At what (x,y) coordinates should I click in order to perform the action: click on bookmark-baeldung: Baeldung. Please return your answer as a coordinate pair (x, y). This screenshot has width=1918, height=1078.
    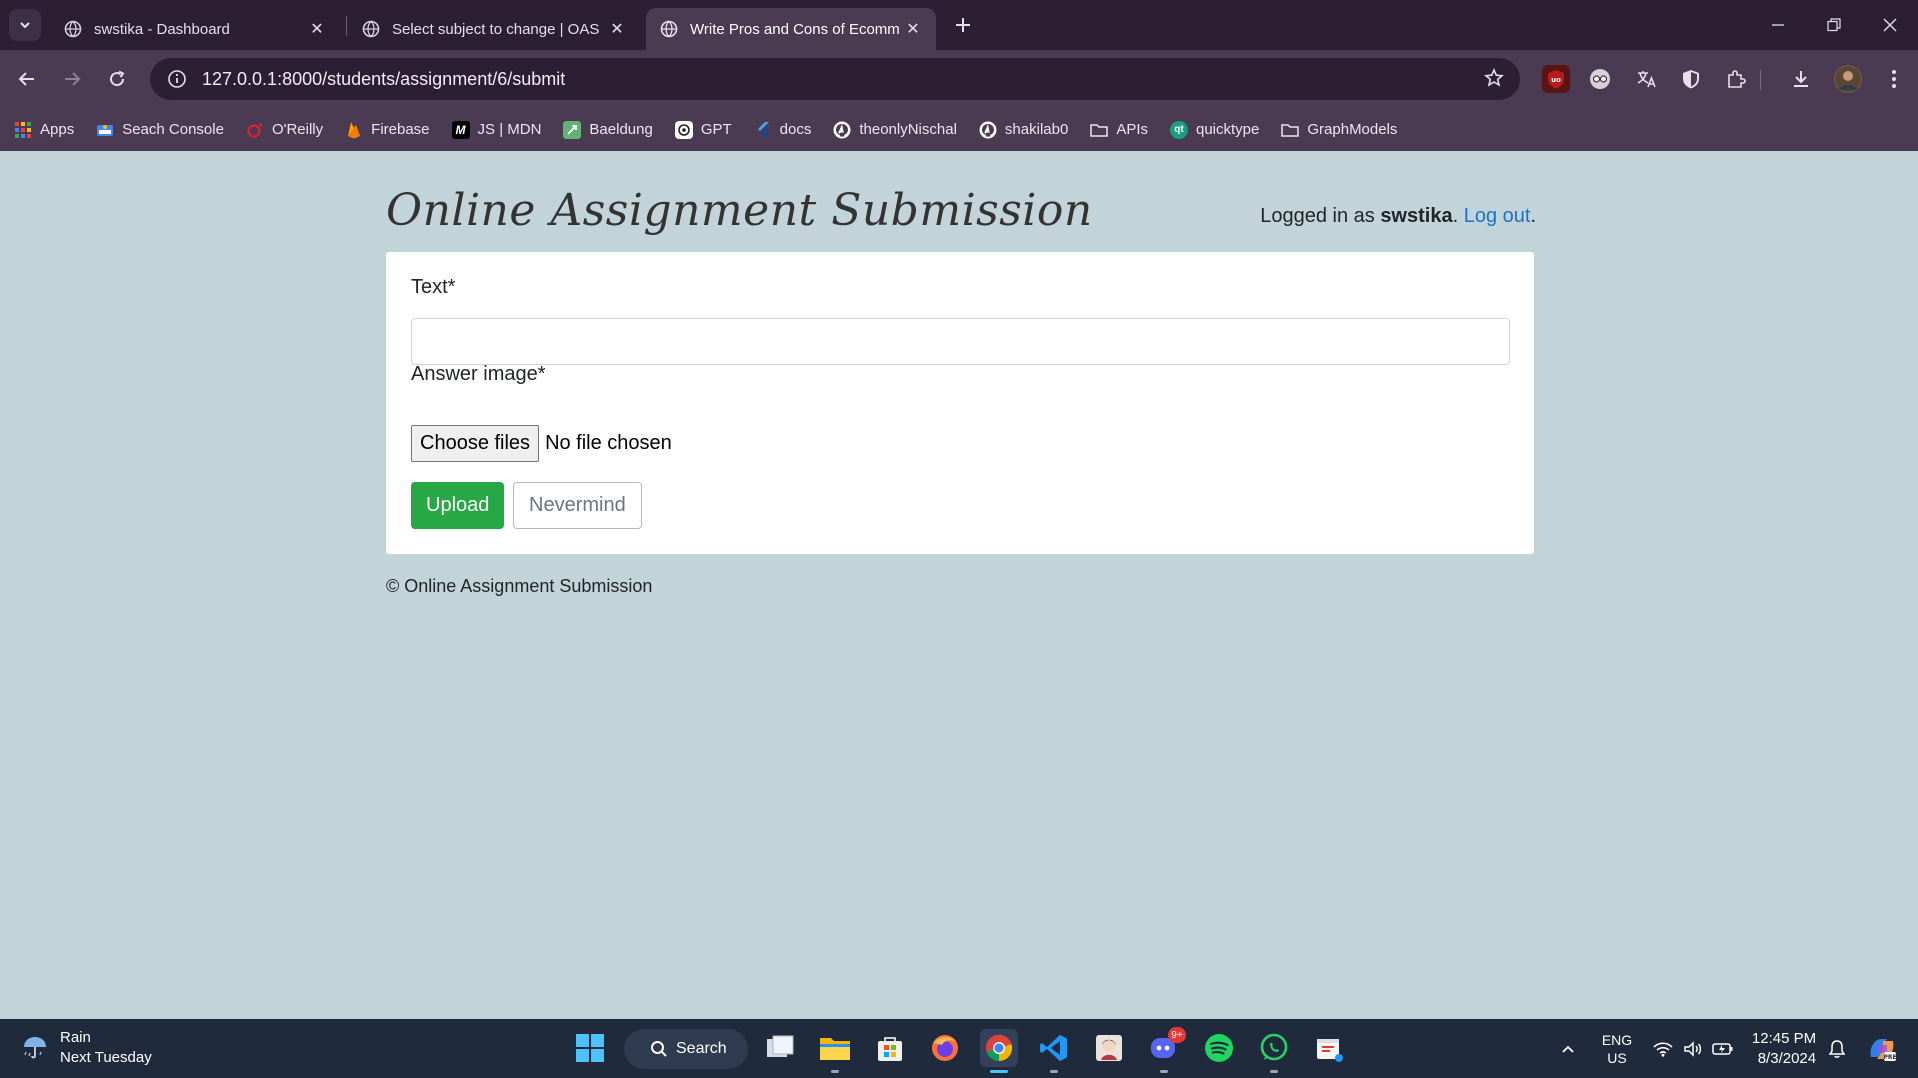
    Looking at the image, I should click on (608, 129).